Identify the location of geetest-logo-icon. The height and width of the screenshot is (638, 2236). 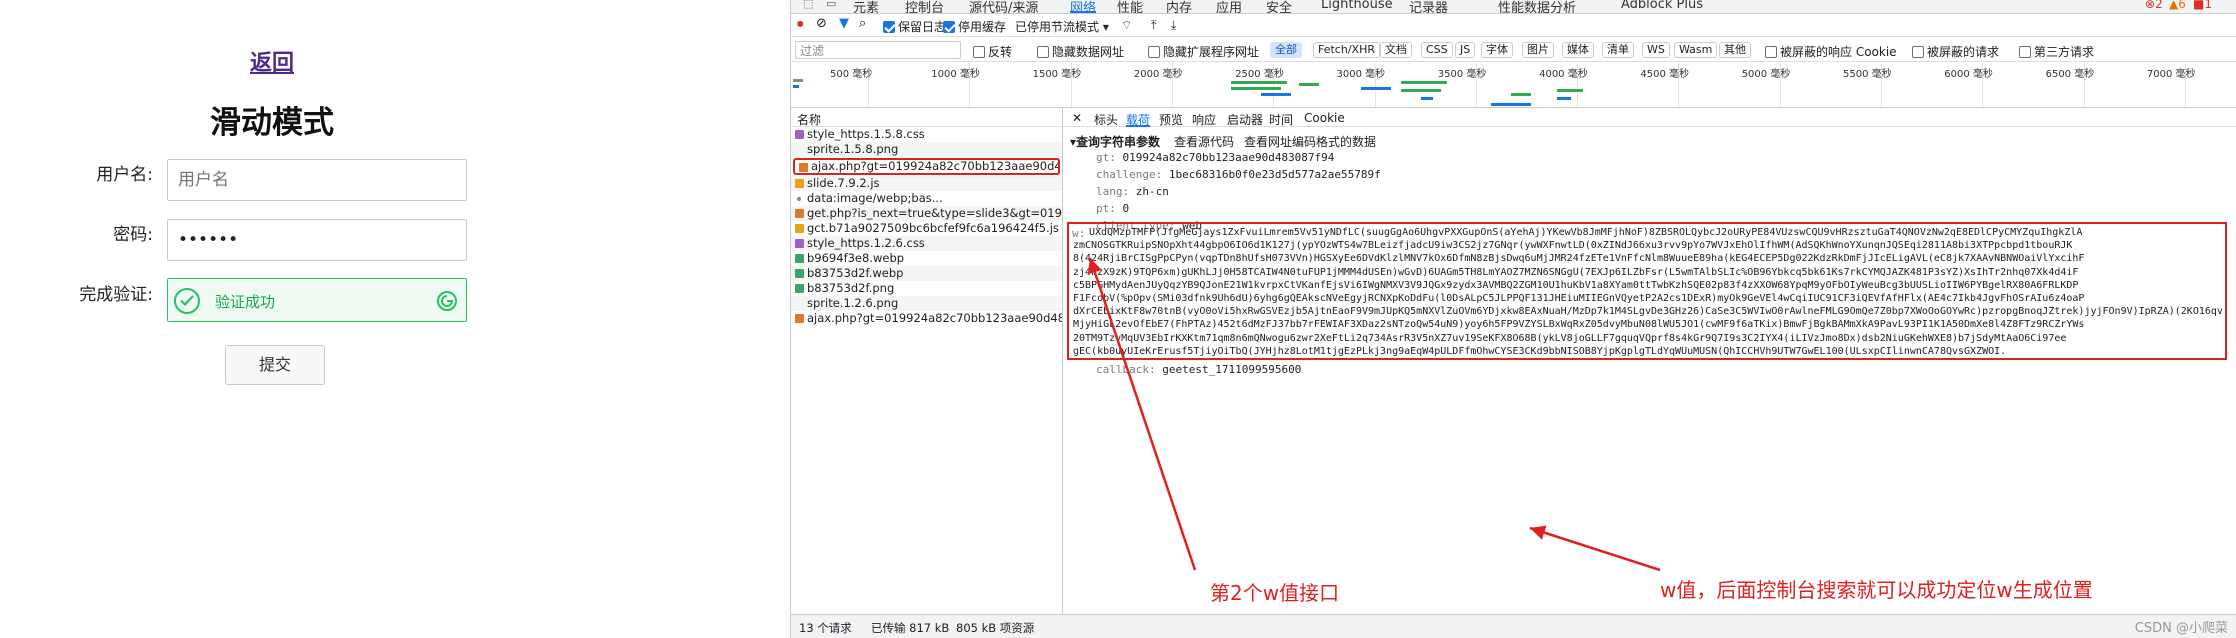
(447, 301).